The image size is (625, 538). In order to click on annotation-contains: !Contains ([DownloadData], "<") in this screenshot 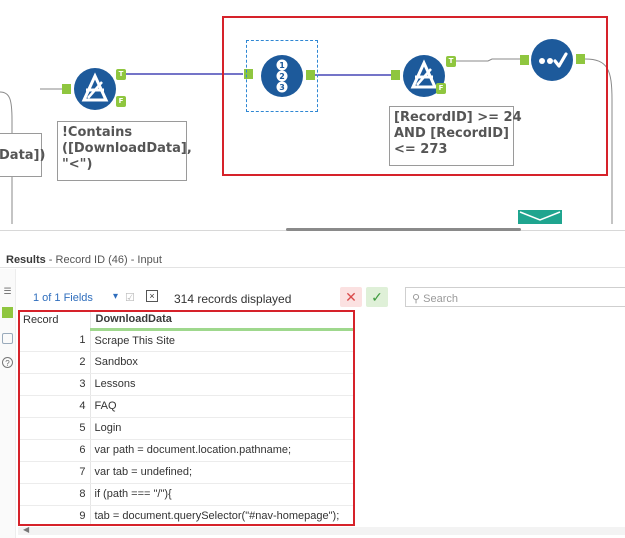, I will do `click(124, 151)`.